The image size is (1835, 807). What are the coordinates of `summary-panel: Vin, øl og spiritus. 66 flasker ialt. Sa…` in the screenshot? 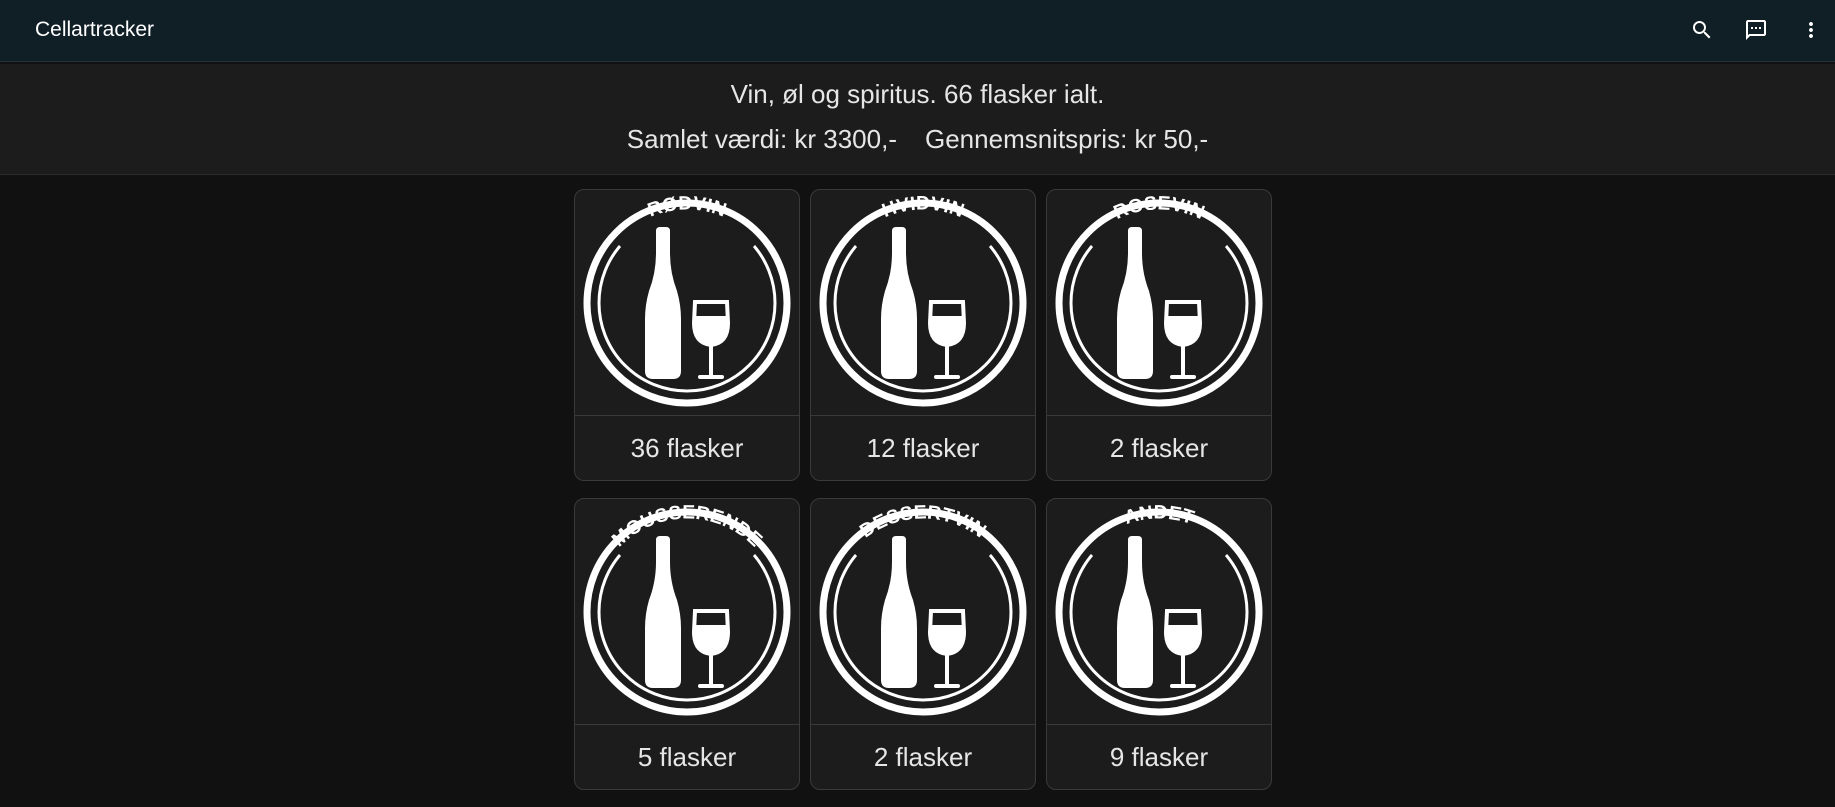 It's located at (917, 119).